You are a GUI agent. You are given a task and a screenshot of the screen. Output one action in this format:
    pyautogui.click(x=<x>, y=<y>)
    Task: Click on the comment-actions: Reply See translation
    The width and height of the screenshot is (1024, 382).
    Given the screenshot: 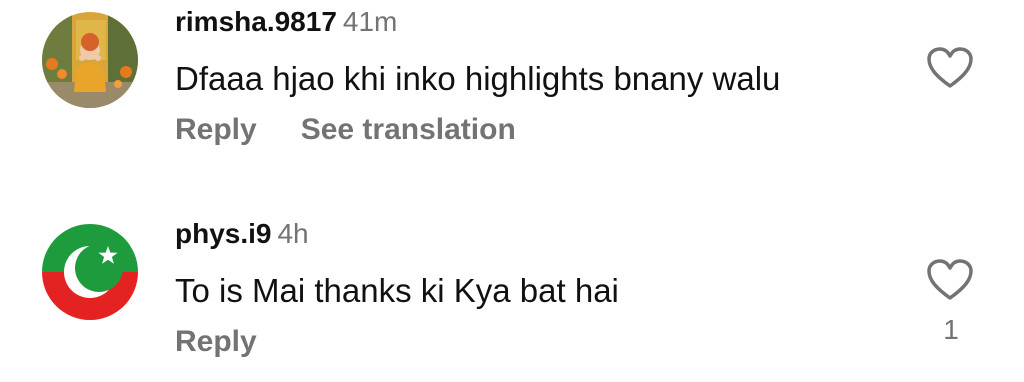 What is the action you would take?
    pyautogui.click(x=345, y=130)
    